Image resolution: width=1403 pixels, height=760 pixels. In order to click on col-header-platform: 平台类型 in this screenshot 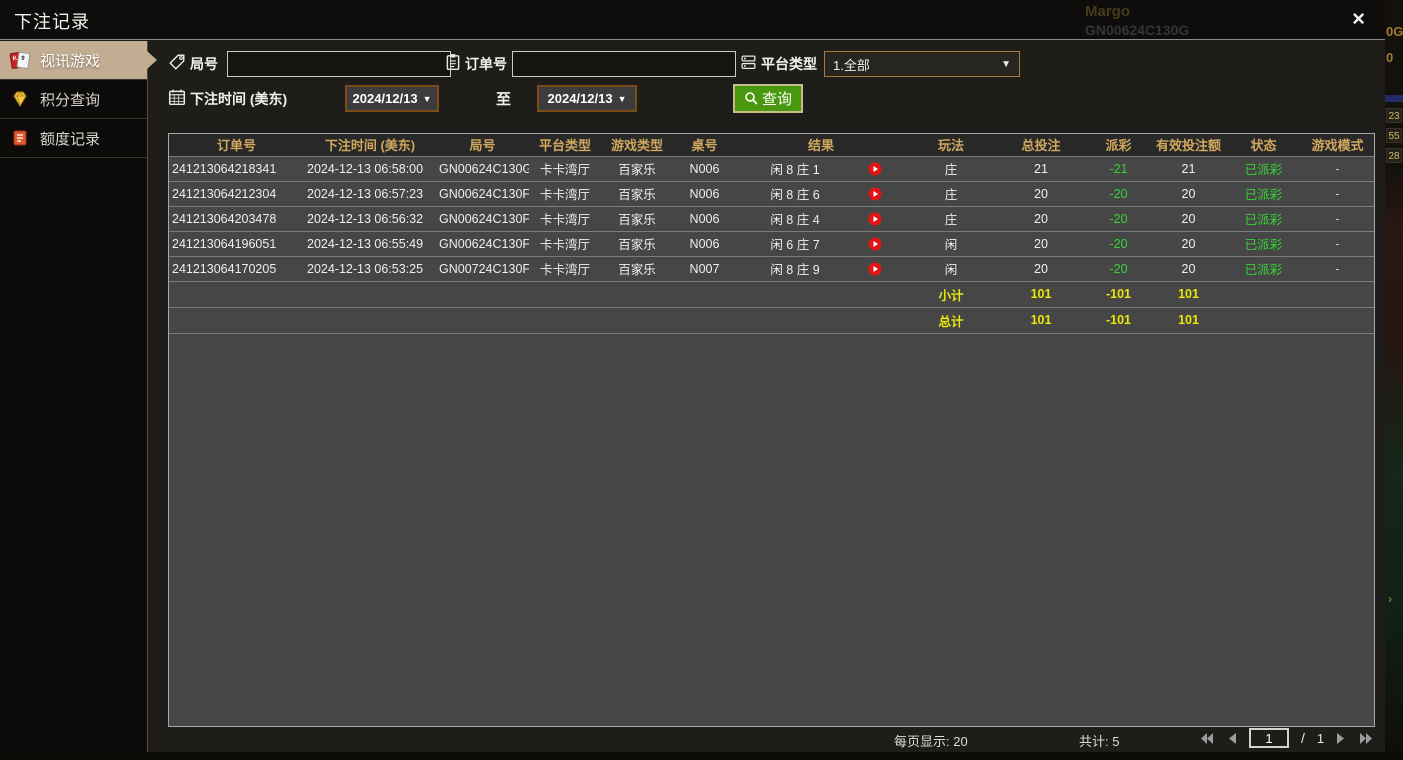, I will do `click(565, 145)`.